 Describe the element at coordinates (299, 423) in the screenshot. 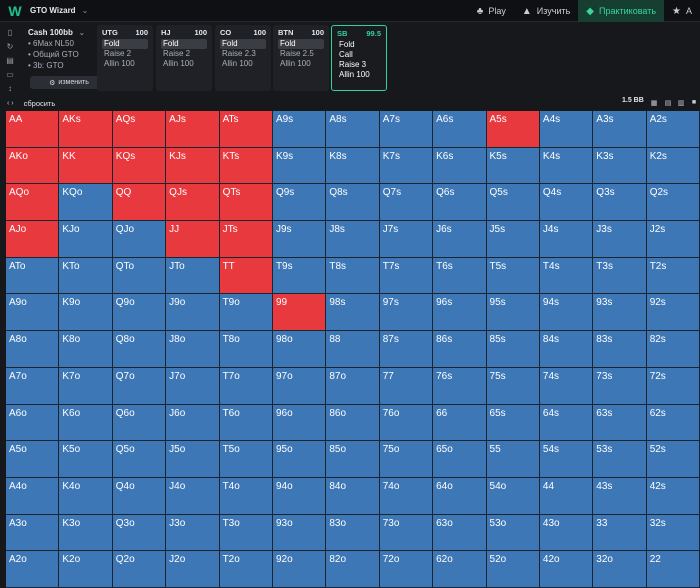

I see `hand-cell: 96o` at that location.